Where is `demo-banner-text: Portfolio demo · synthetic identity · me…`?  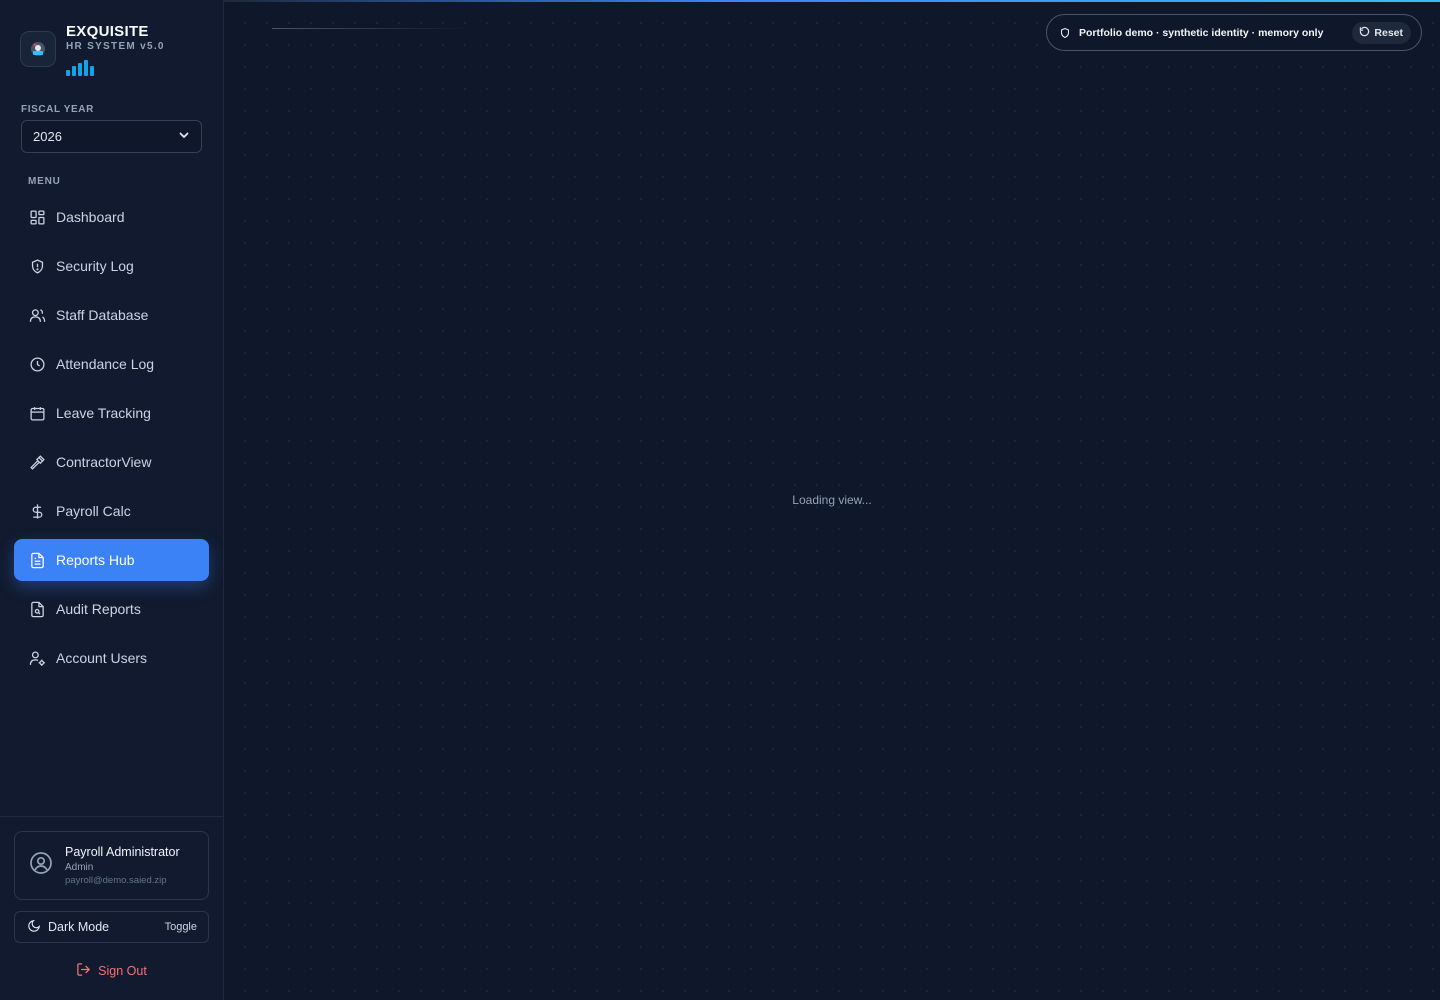 demo-banner-text: Portfolio demo · synthetic identity · me… is located at coordinates (1201, 32).